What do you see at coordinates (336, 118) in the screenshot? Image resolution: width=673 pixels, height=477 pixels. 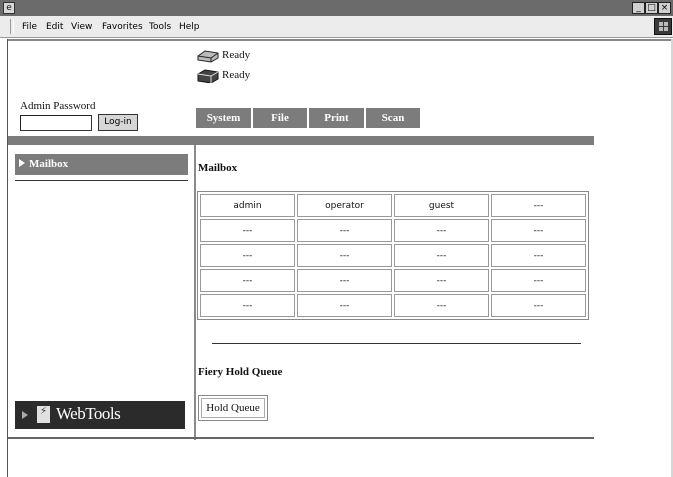 I see `tab-print: Print` at bounding box center [336, 118].